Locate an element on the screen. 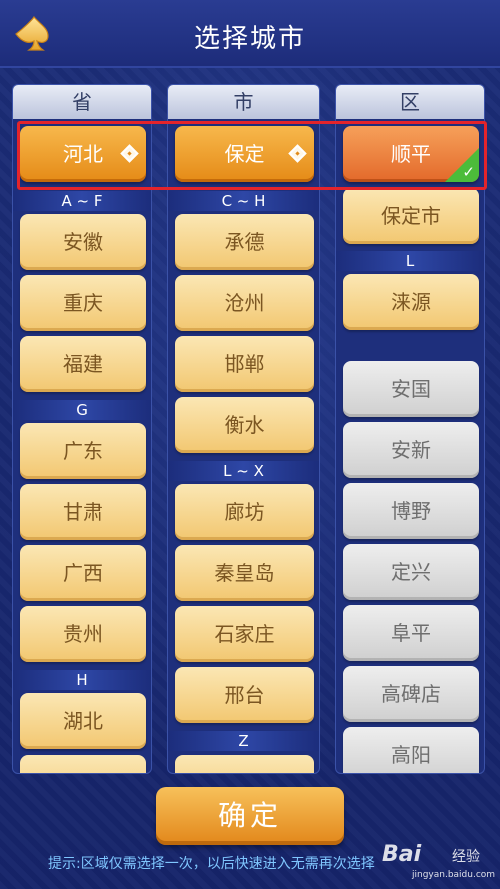  watermark: Bai 经验 jingyan.baidu.com is located at coordinates (439, 864).